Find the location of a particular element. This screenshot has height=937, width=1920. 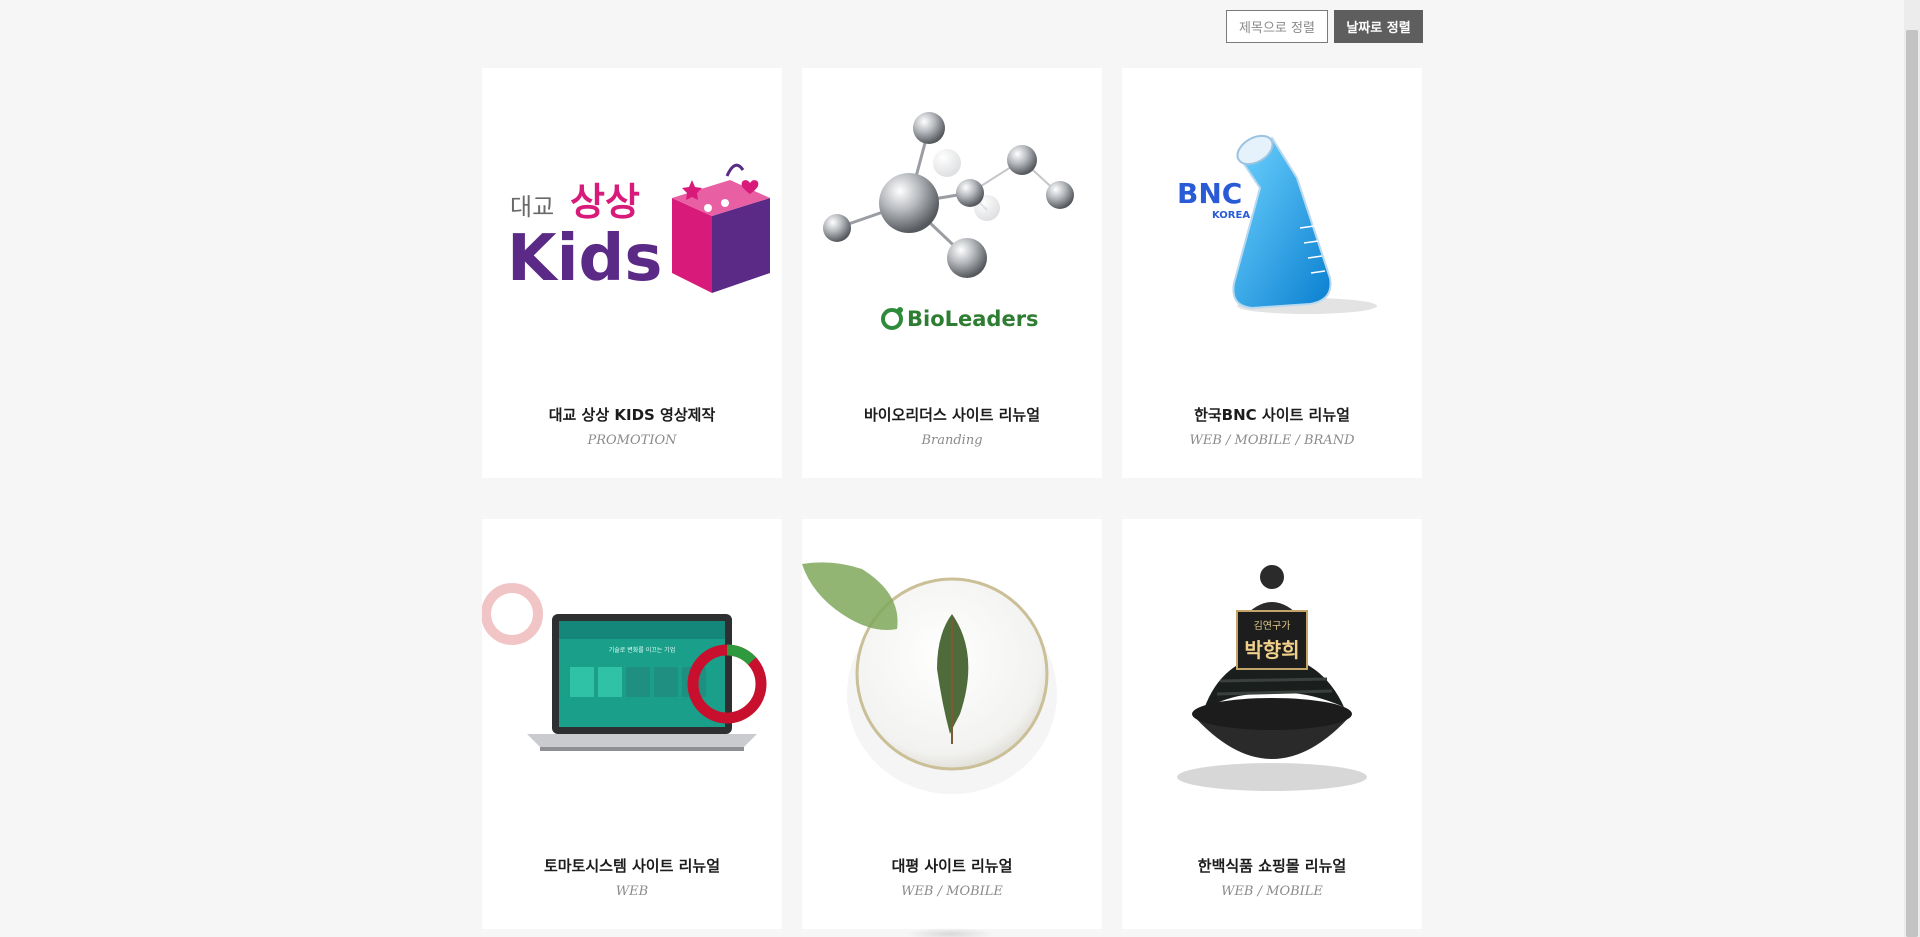

card-title: 한국BNC 사이트 리뉴얼 is located at coordinates (1272, 415).